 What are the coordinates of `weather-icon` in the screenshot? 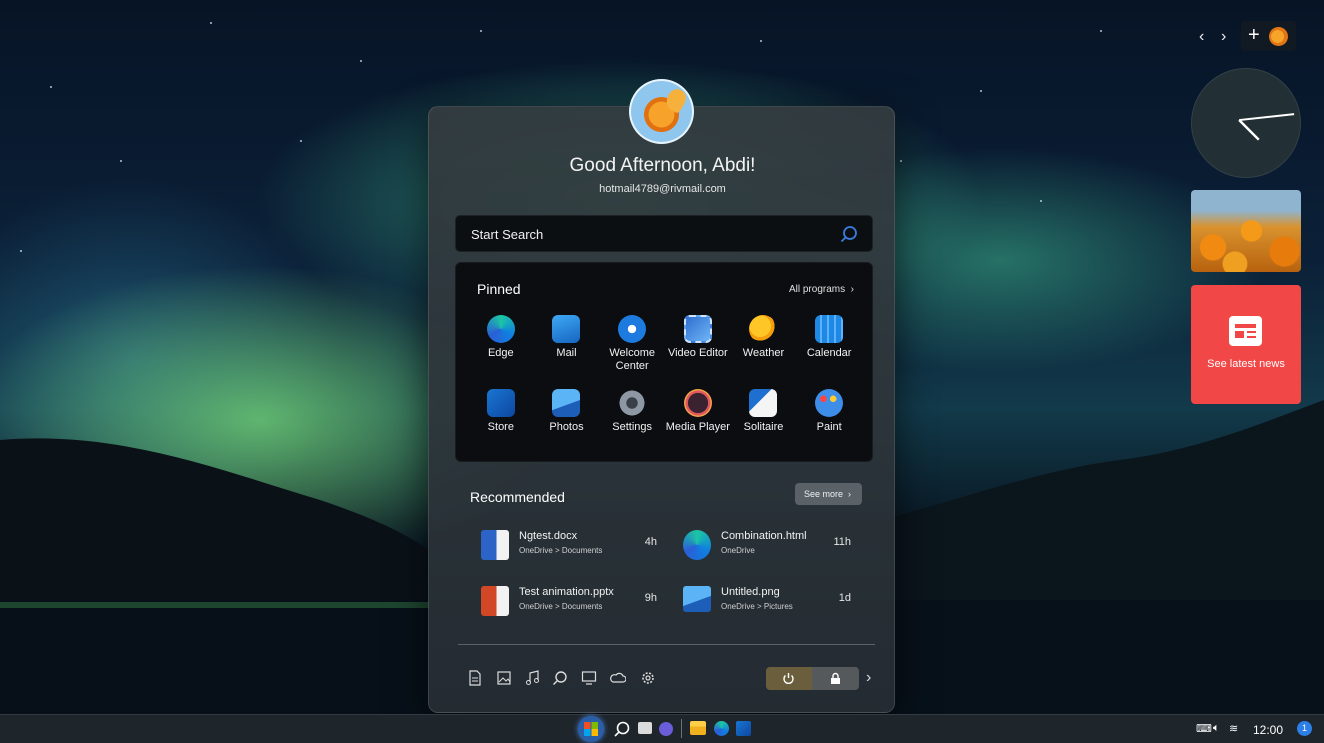 It's located at (763, 329).